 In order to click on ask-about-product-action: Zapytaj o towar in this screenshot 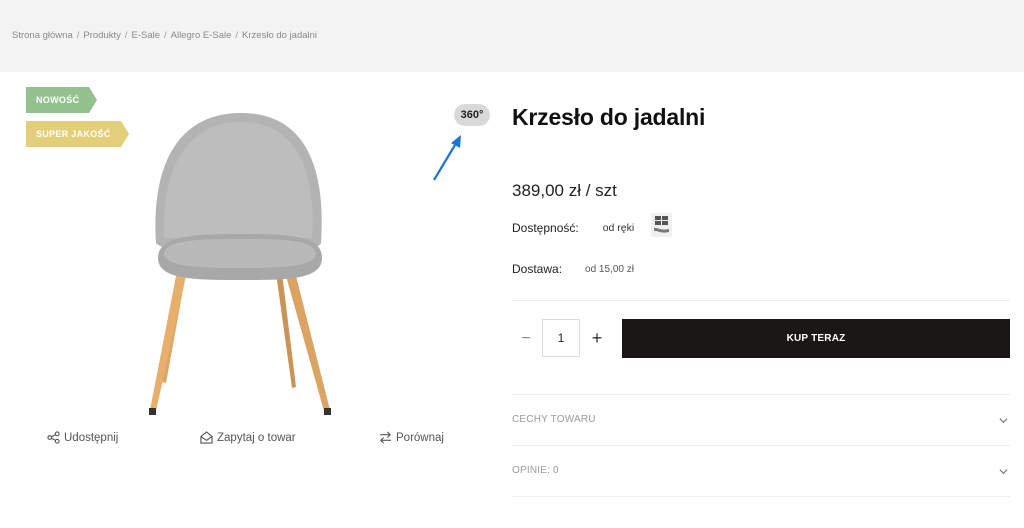, I will do `click(248, 437)`.